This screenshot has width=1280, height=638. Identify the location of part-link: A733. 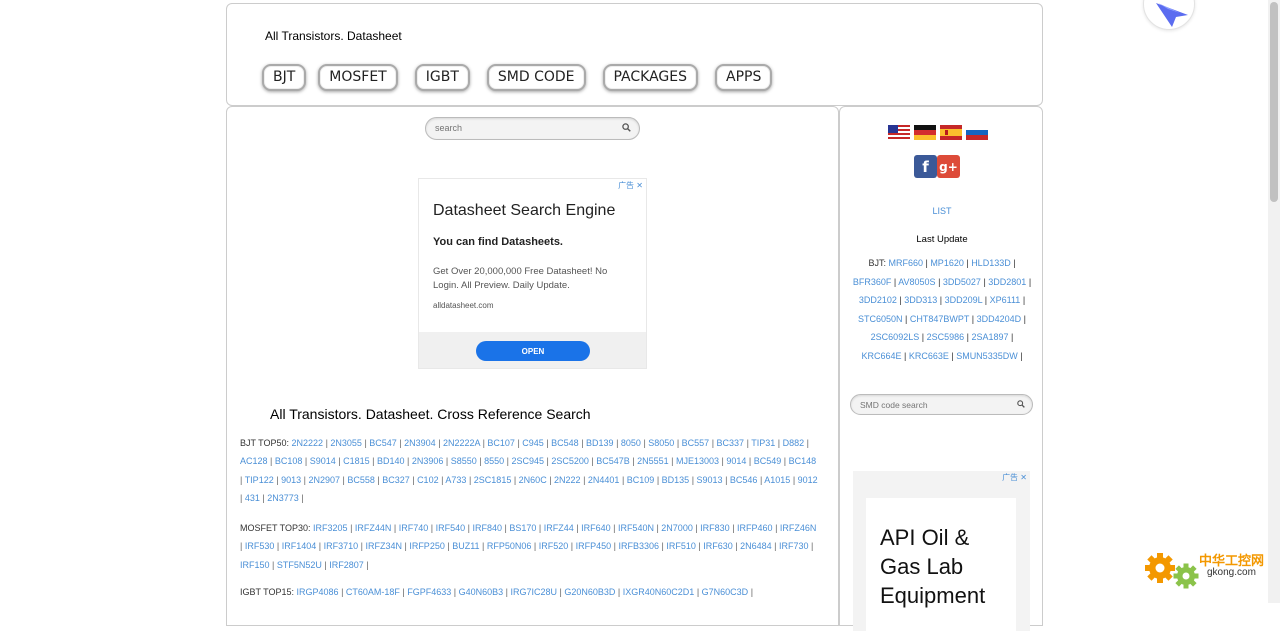
(455, 480).